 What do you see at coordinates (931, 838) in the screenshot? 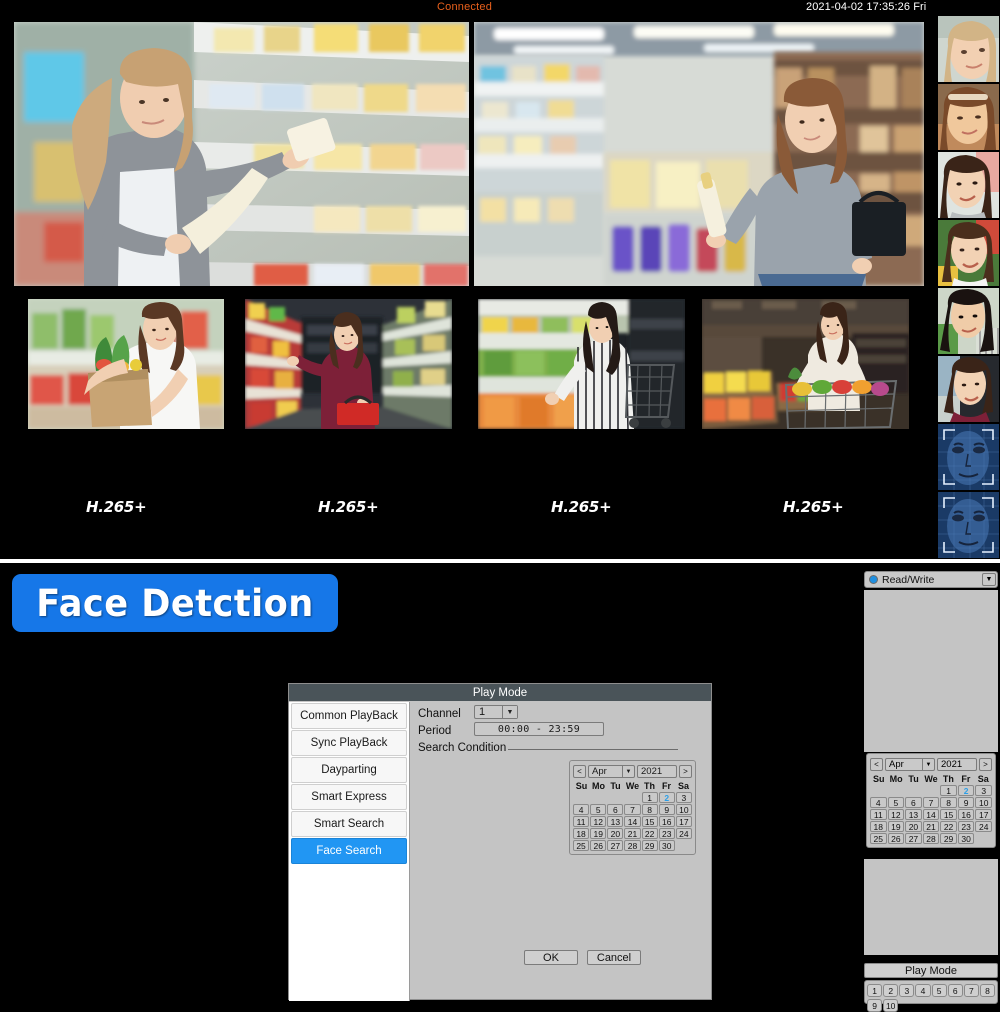
I see `panel-calendar-day-28: 28` at bounding box center [931, 838].